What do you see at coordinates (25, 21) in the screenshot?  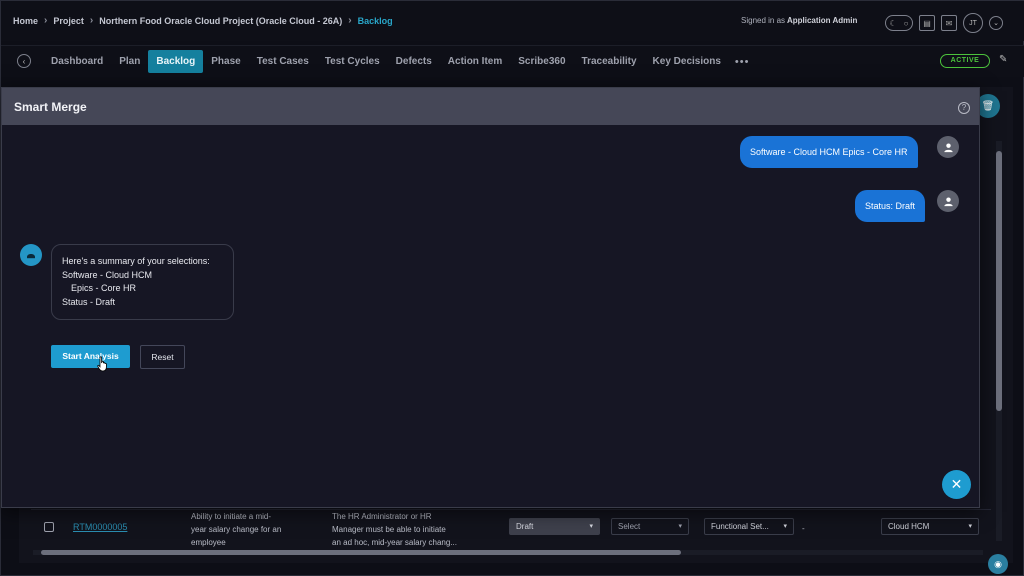 I see `breadcrumb-home: Home` at bounding box center [25, 21].